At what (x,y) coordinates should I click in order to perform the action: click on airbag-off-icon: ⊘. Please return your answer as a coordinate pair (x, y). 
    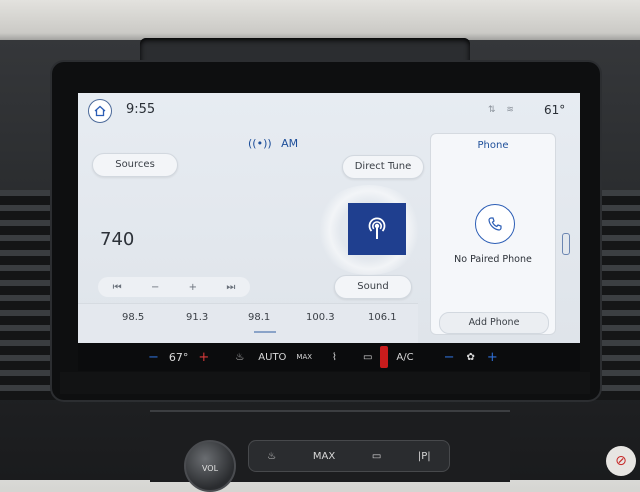
    Looking at the image, I should click on (621, 461).